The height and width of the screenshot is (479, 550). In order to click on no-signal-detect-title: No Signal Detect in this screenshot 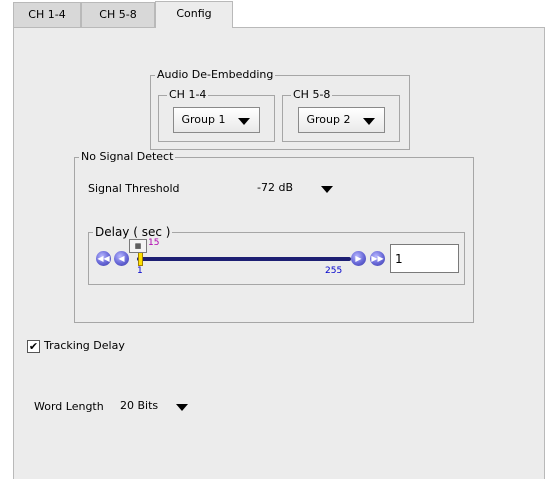, I will do `click(127, 157)`.